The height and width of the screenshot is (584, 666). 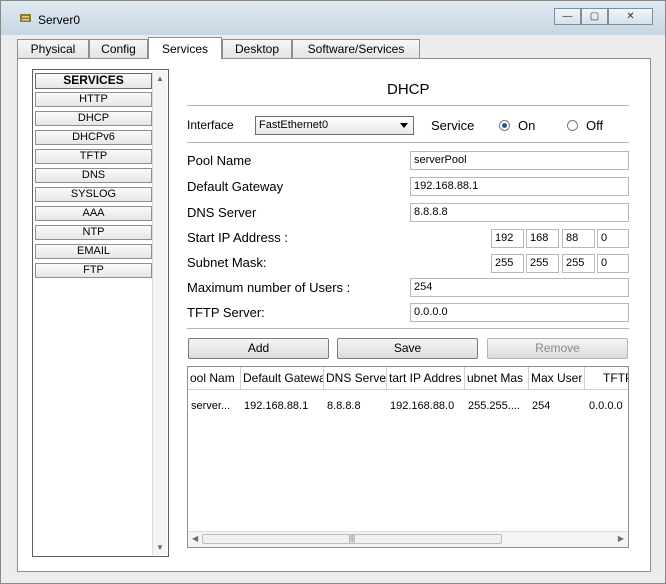 What do you see at coordinates (93, 118) in the screenshot?
I see `service-item-dhcp: DHCP` at bounding box center [93, 118].